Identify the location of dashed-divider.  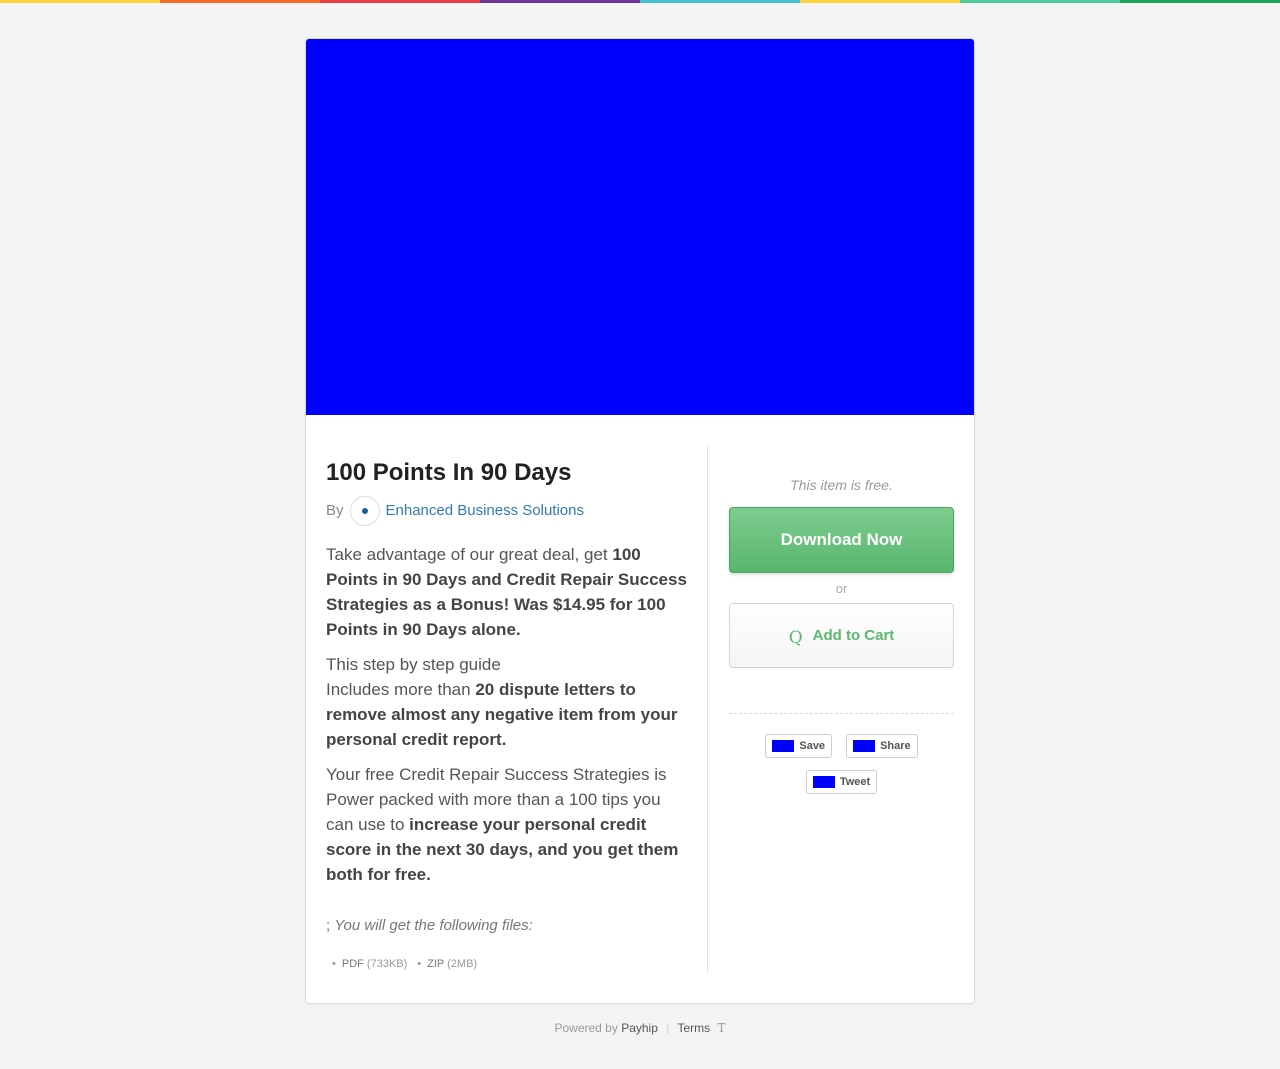
(841, 713).